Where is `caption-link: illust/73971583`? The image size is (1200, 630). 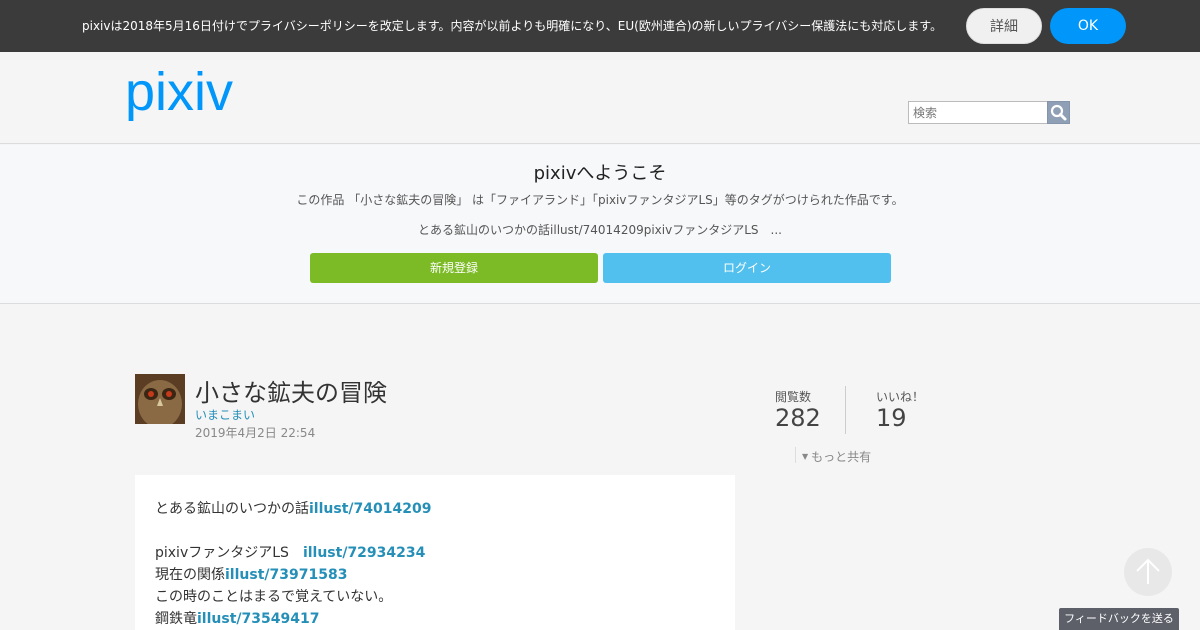
caption-link: illust/73971583 is located at coordinates (286, 575).